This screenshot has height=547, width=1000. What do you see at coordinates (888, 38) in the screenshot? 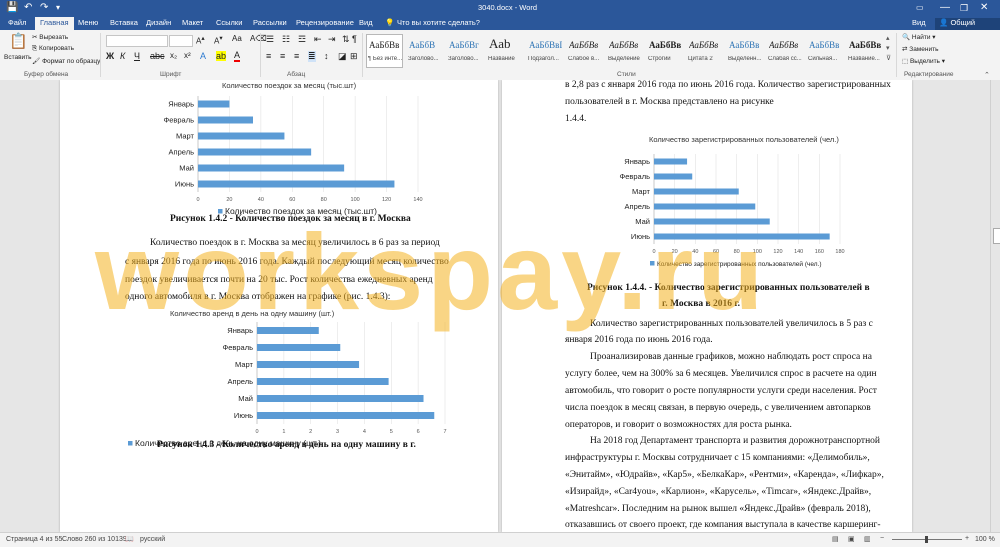
I see `styles-scroll-up-icon: ▴` at bounding box center [888, 38].